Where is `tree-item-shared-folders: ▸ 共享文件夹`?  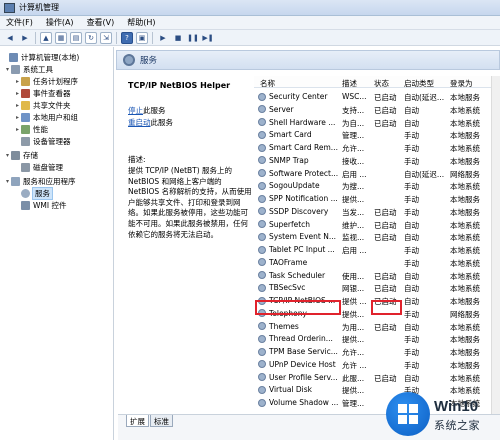
tree-item-shared-folders: ▸ 共享文件夹 is located at coordinates (42, 105).